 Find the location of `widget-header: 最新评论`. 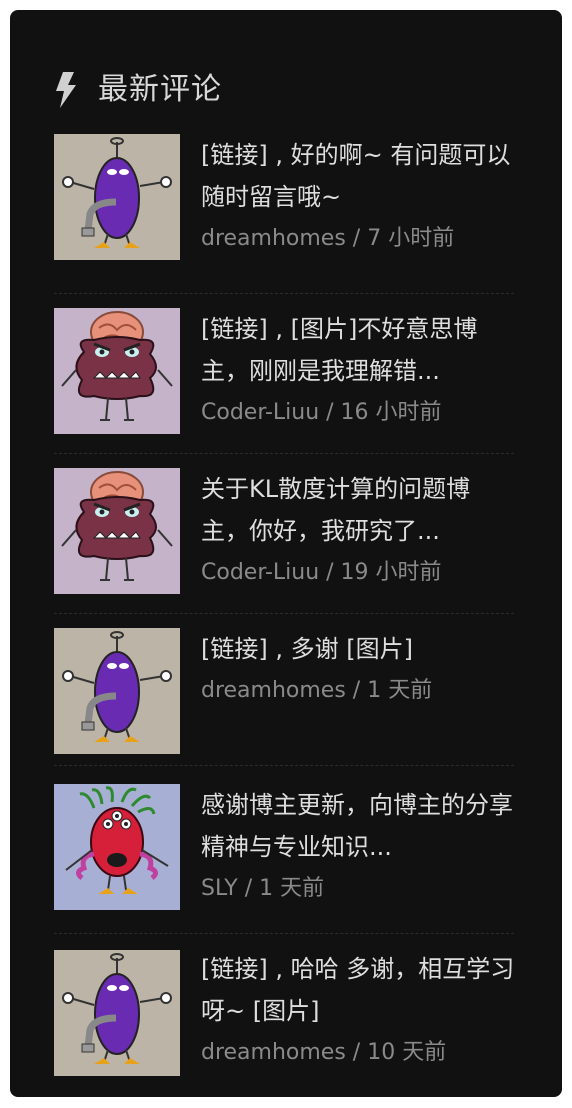

widget-header: 最新评论 is located at coordinates (138, 90).